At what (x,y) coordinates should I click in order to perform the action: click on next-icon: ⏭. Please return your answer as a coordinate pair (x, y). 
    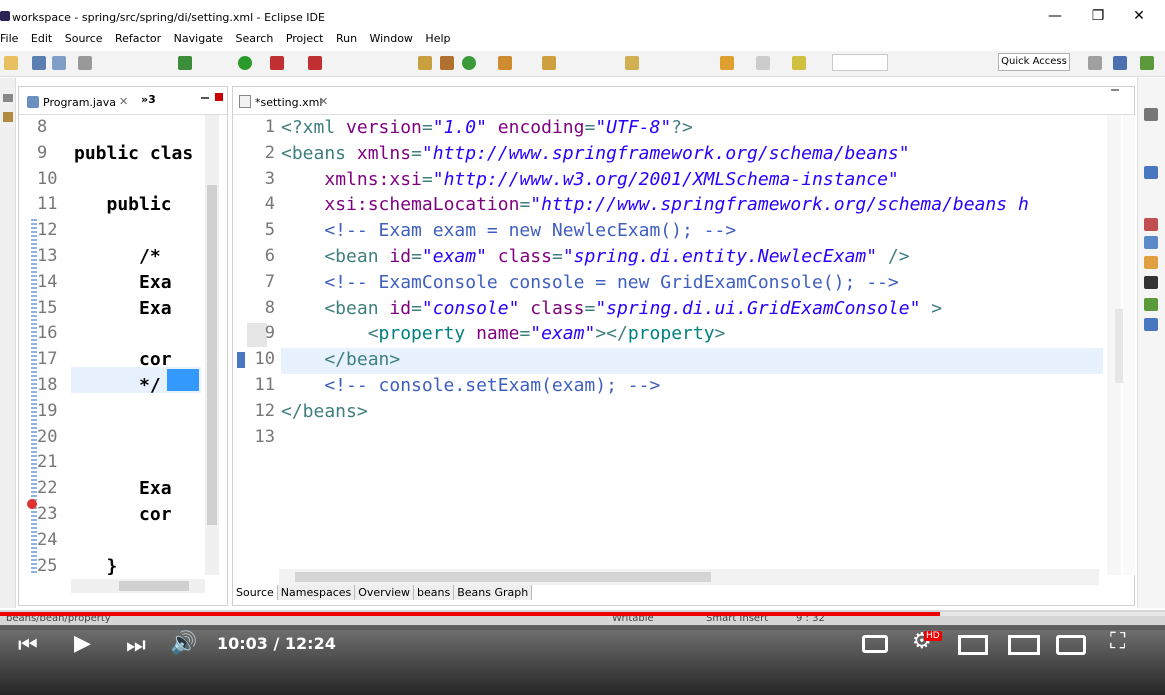
    Looking at the image, I should click on (136, 645).